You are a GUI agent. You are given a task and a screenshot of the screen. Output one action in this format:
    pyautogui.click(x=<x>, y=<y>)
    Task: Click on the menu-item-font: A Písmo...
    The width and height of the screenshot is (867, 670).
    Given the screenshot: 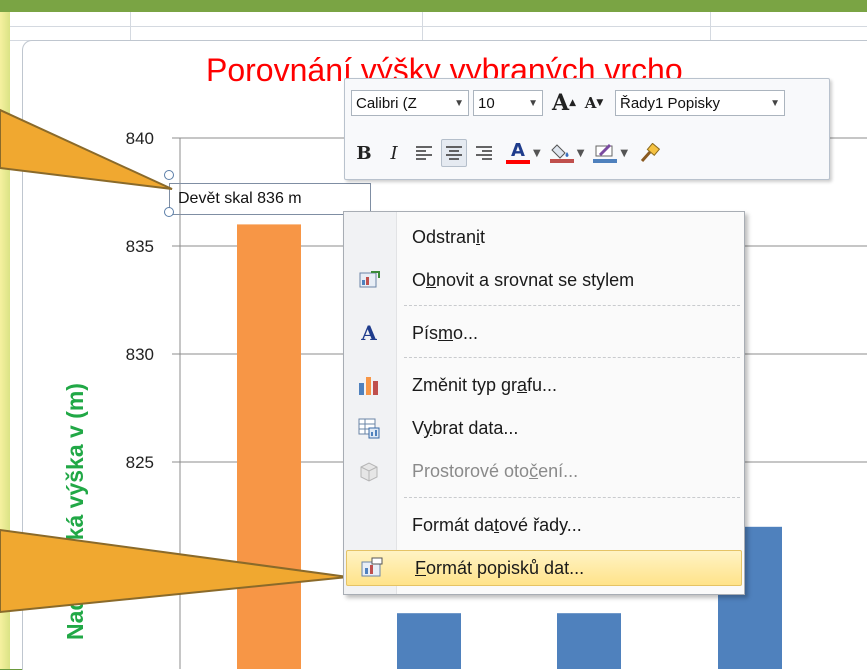 What is the action you would take?
    pyautogui.click(x=543, y=333)
    